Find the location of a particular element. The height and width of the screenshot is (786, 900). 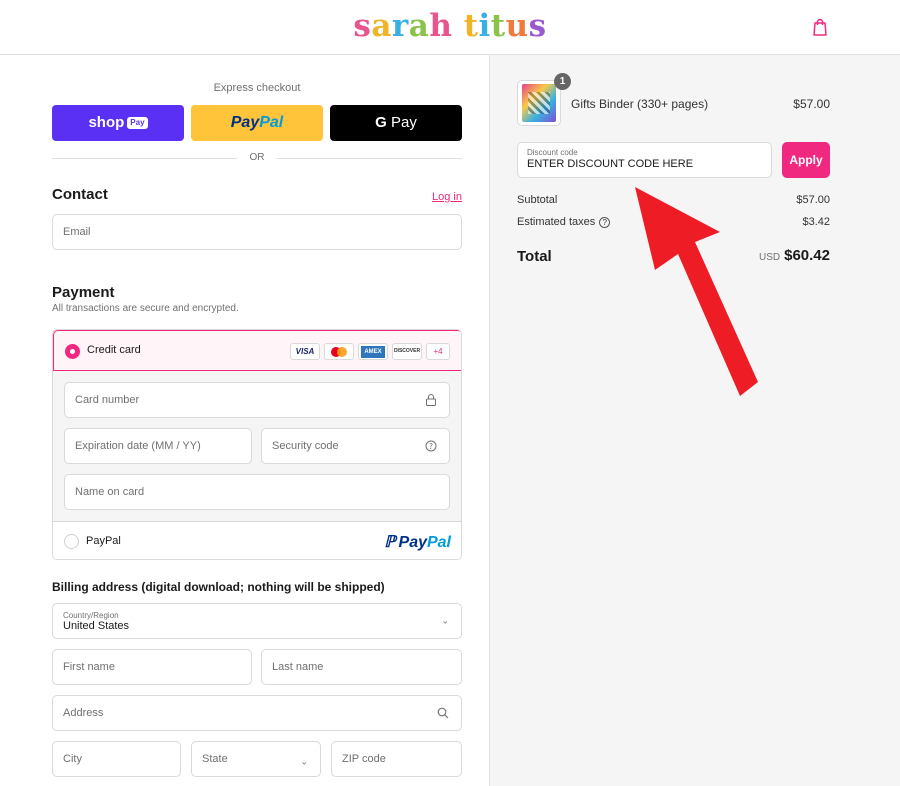

mastercard-icon is located at coordinates (339, 351).